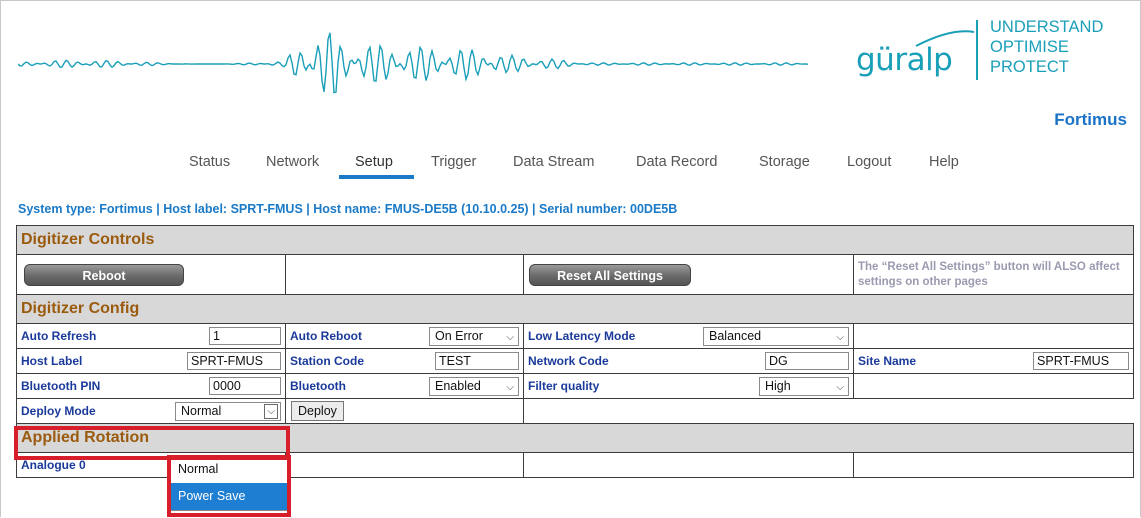 This screenshot has height=518, width=1141. Describe the element at coordinates (735, 336) in the screenshot. I see `low-latency-value: Balanced` at that location.